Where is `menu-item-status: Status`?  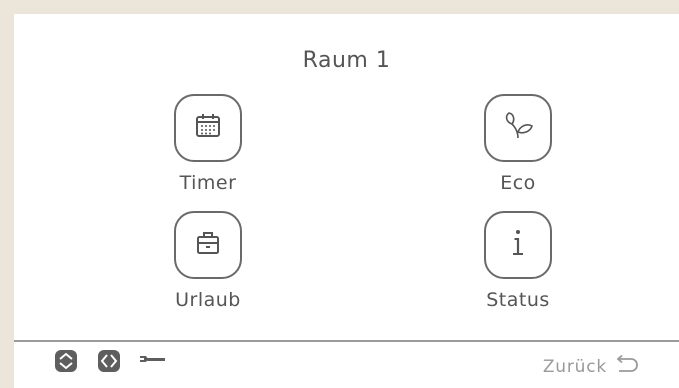
menu-item-status: Status is located at coordinates (504, 271).